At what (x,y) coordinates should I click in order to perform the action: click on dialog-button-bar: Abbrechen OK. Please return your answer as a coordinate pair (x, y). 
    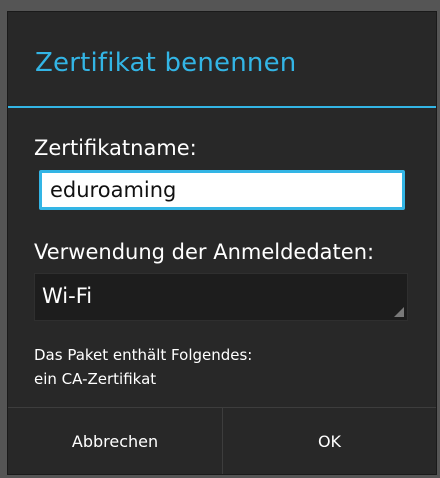
    Looking at the image, I should click on (222, 440).